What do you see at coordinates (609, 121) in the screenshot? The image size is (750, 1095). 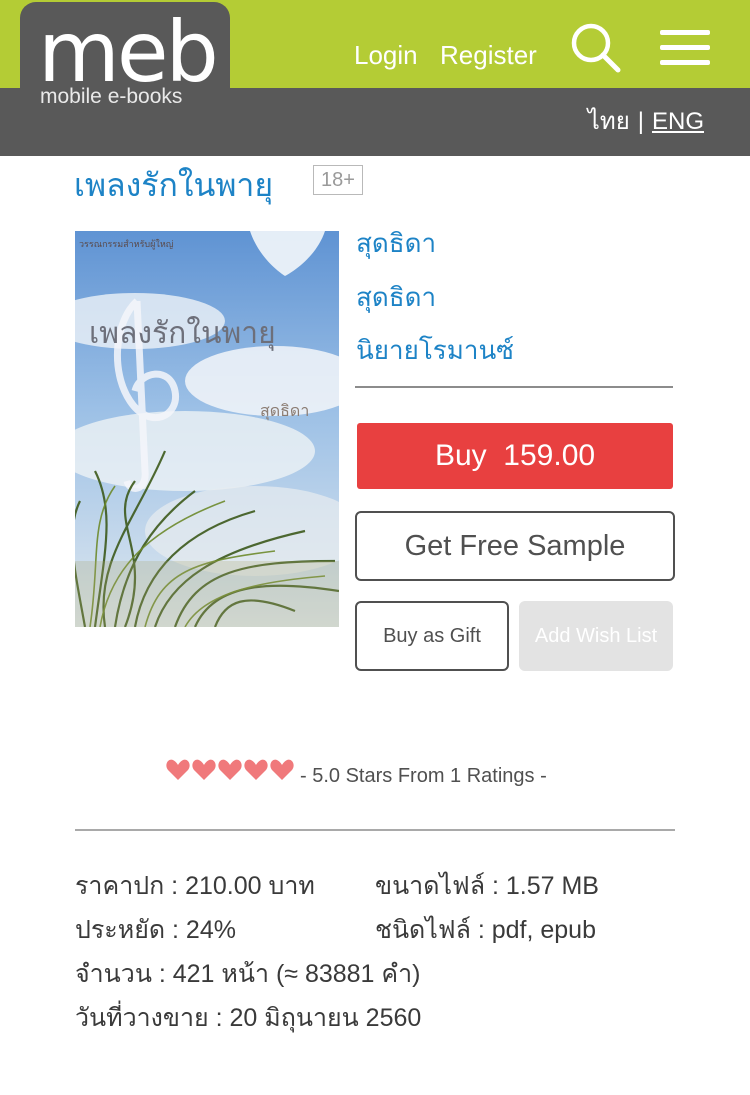 I see `lang-thai-link: ไทย` at bounding box center [609, 121].